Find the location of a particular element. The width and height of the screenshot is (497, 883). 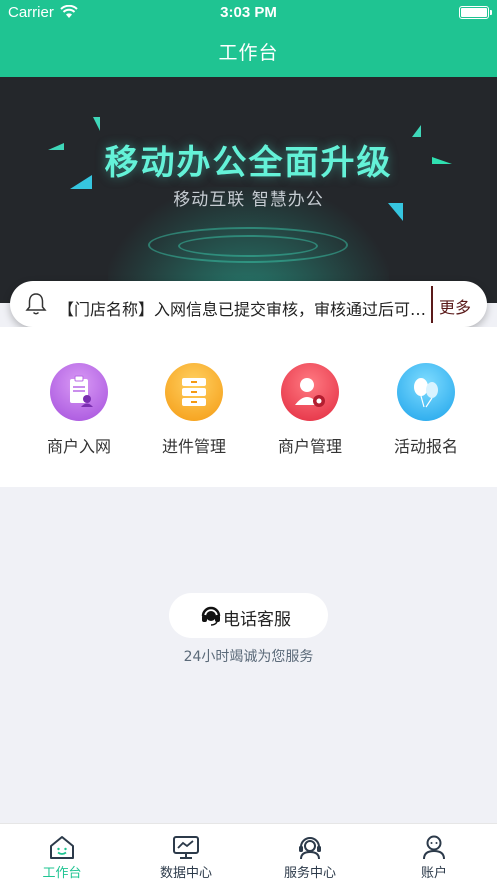

grid-item-label: 商户管理 is located at coordinates (309, 446).